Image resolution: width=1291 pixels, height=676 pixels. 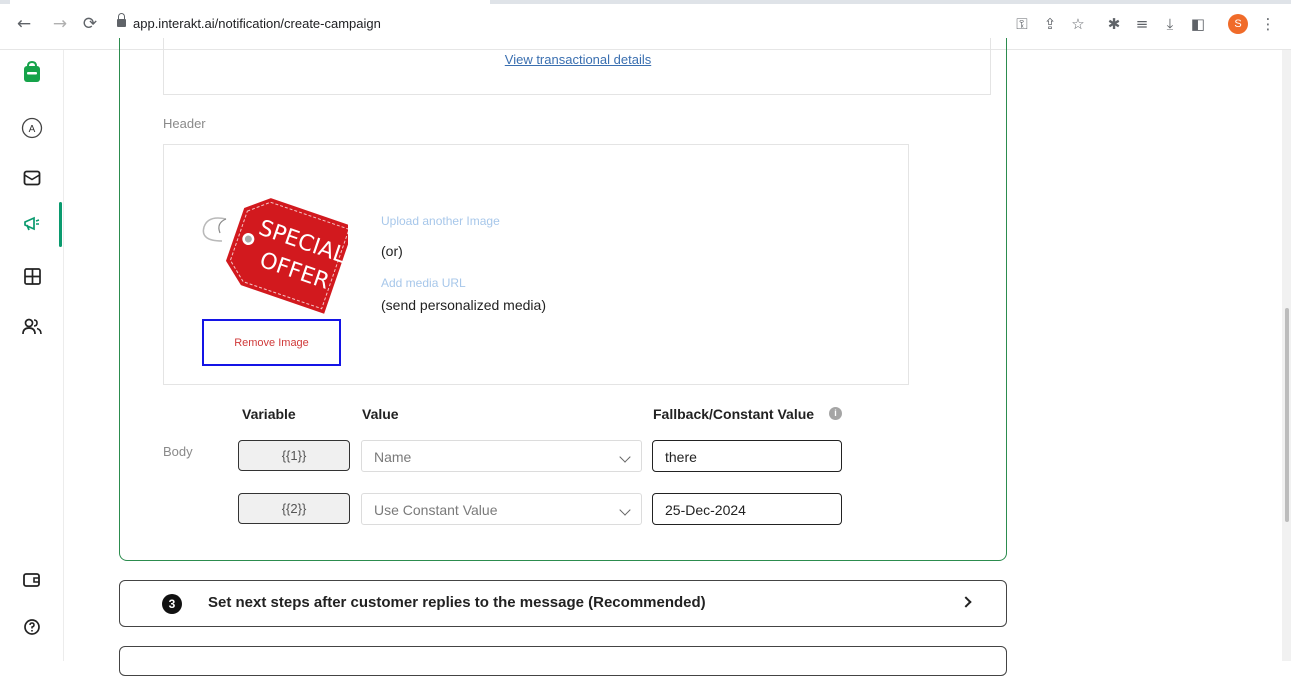 What do you see at coordinates (436, 510) in the screenshot?
I see `value-2-selected: Use Constant Value` at bounding box center [436, 510].